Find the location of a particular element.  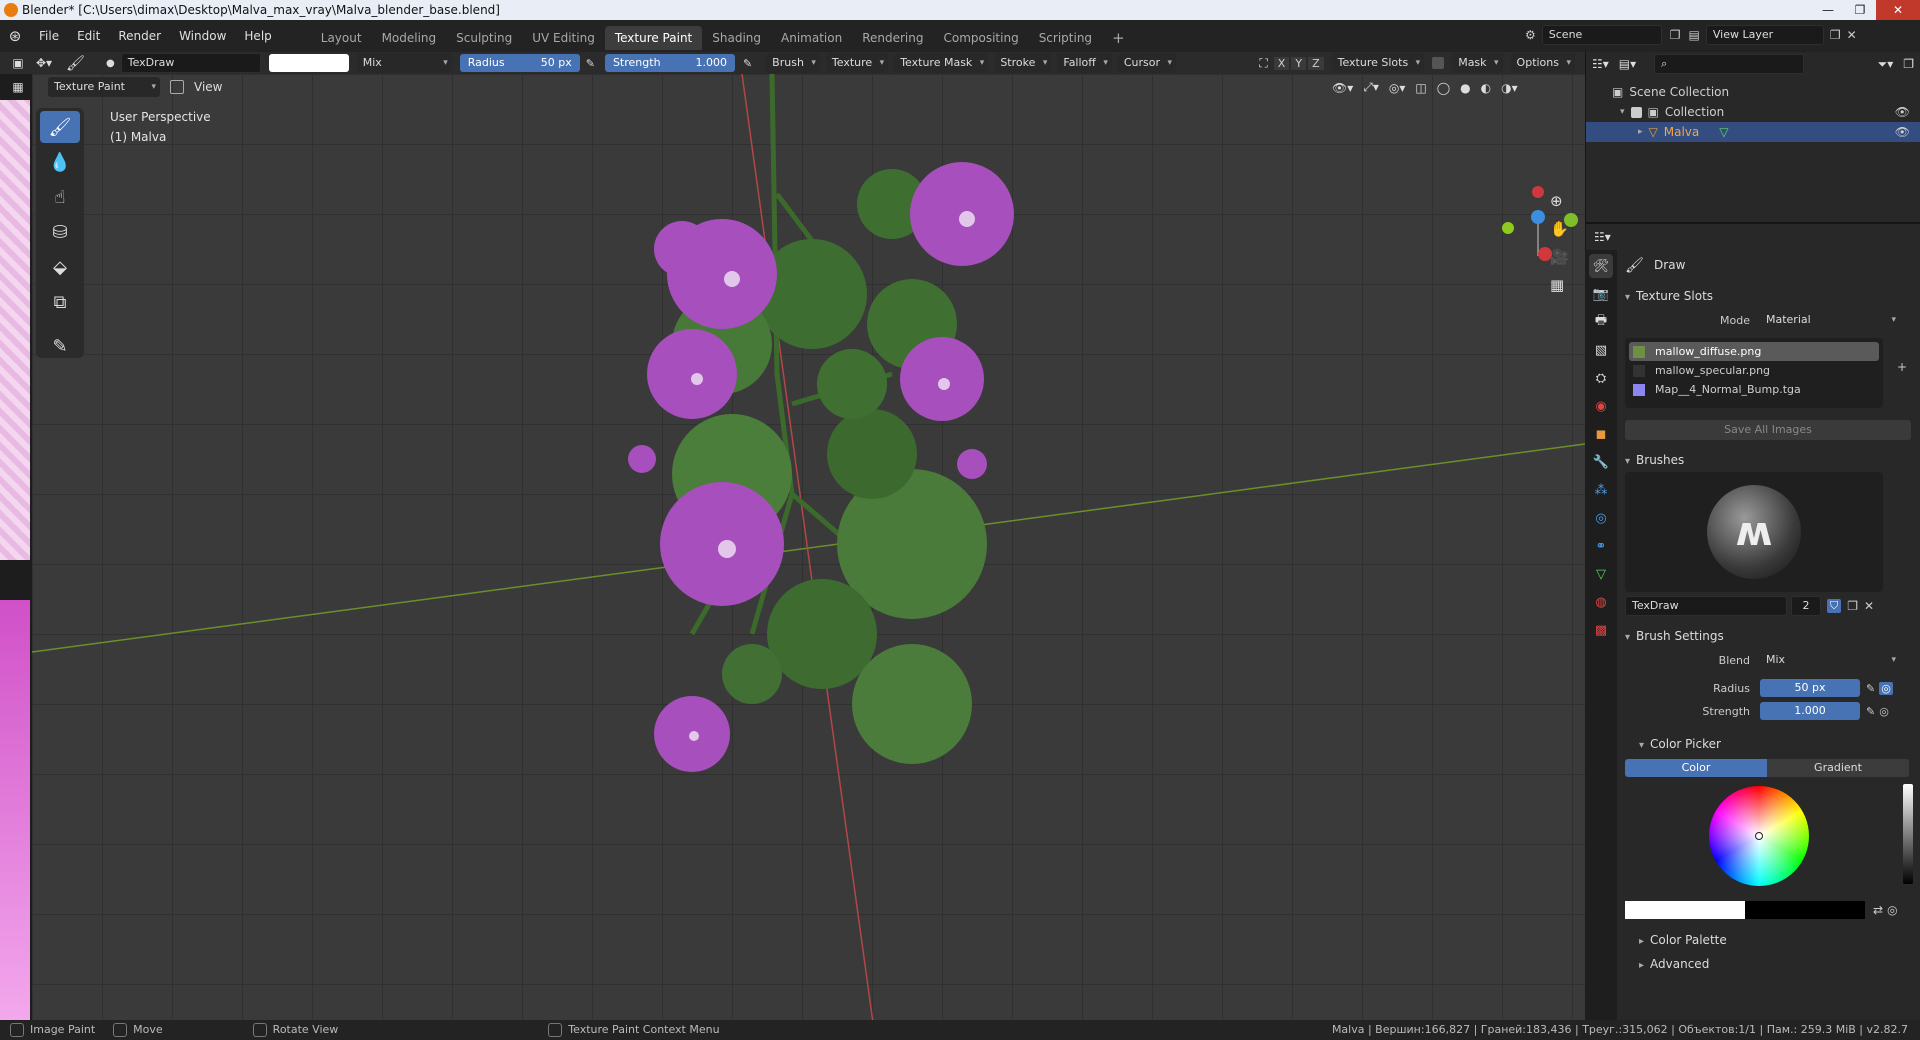

outliner-item-malva: ▸ ▽ Malva ▽ 👁 is located at coordinates (1753, 132).